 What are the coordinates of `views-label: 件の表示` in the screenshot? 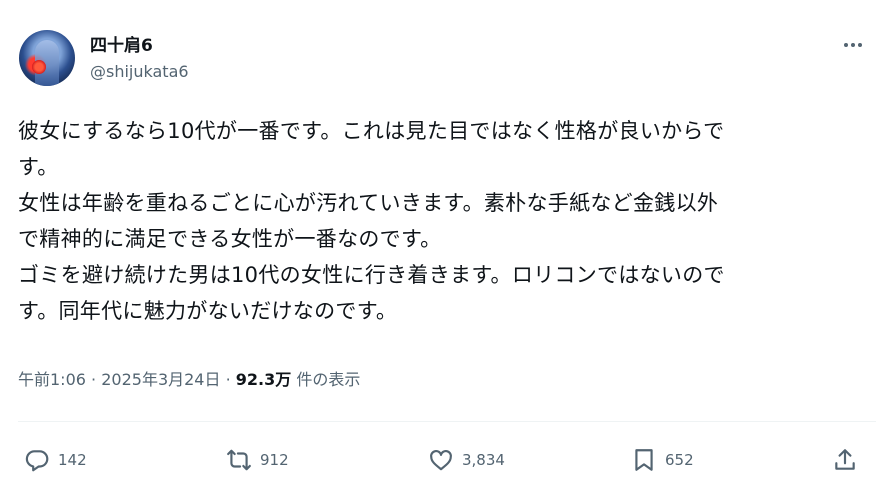 It's located at (328, 379).